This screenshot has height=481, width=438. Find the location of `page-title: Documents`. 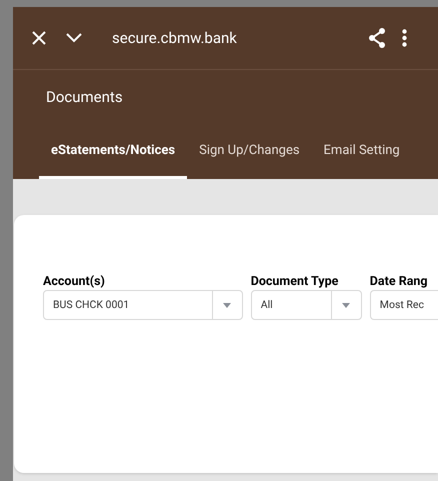

page-title: Documents is located at coordinates (84, 97).